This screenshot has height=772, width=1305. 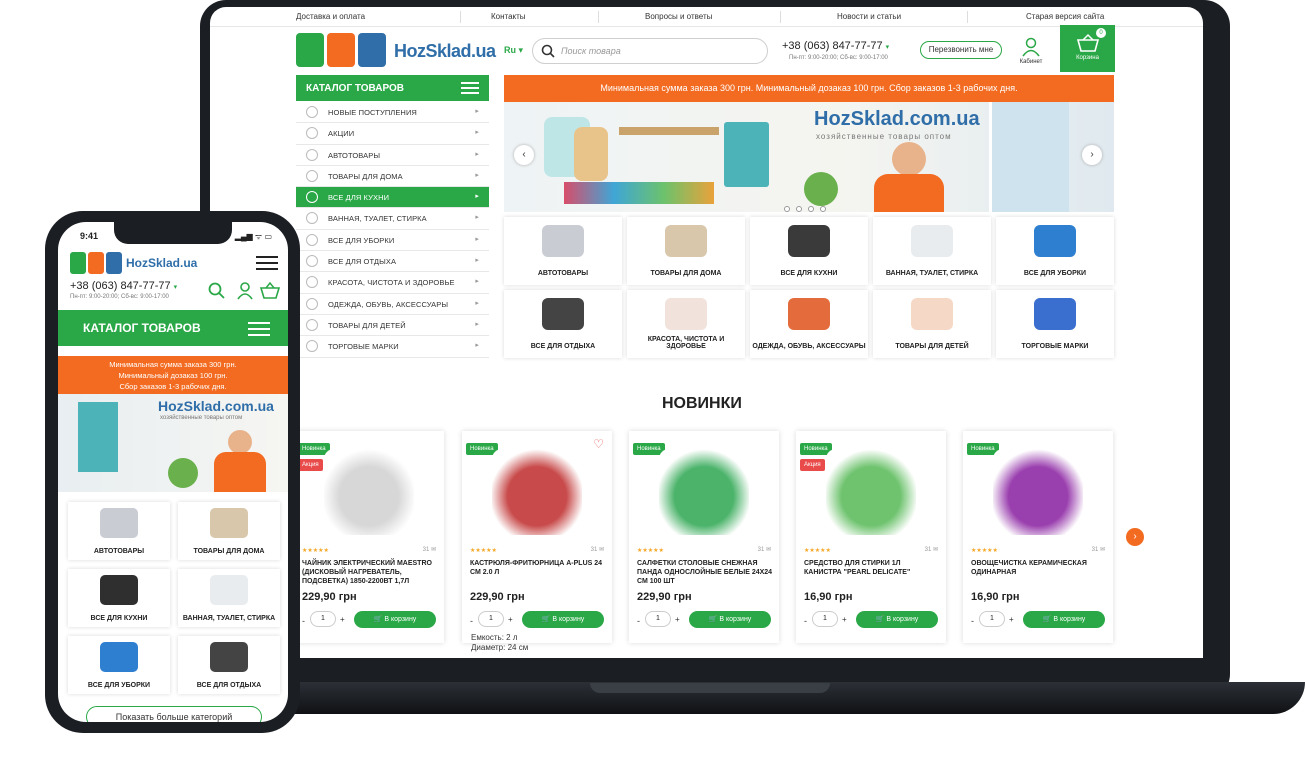 I want to click on callback-button: Перезвонить мне, so click(x=961, y=50).